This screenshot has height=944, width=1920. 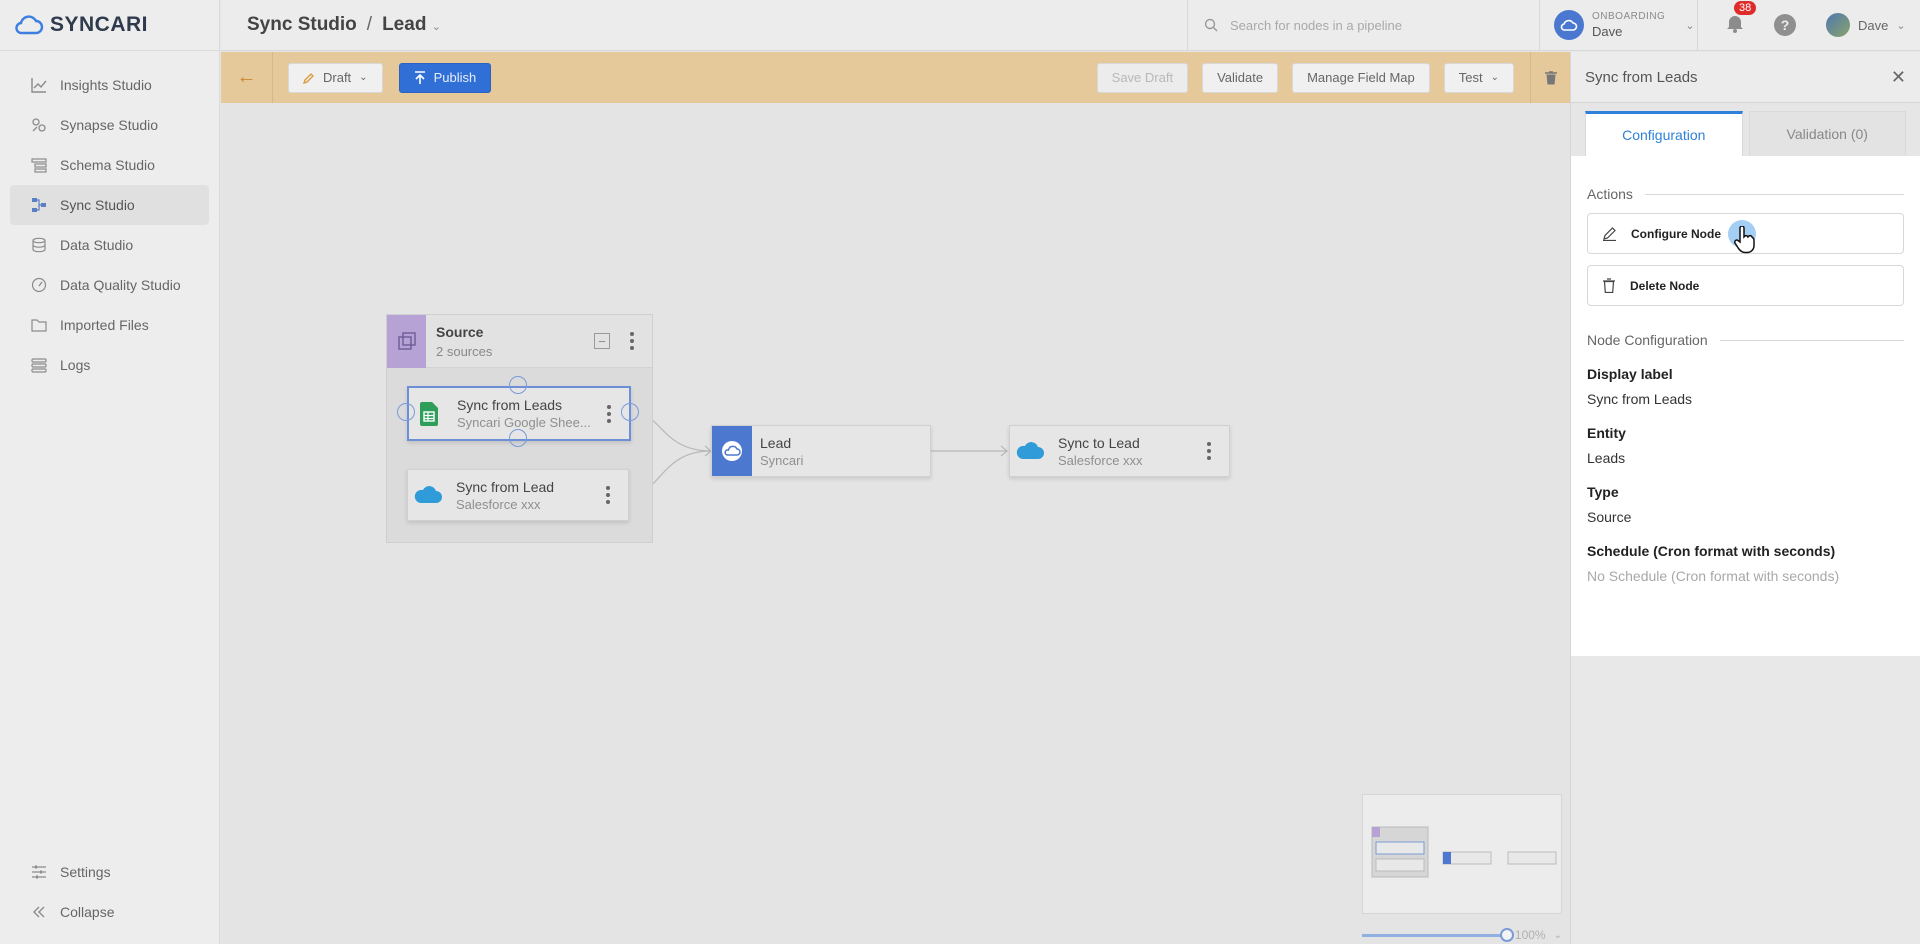 What do you see at coordinates (85, 872) in the screenshot?
I see `sidebar-item-label: Settings` at bounding box center [85, 872].